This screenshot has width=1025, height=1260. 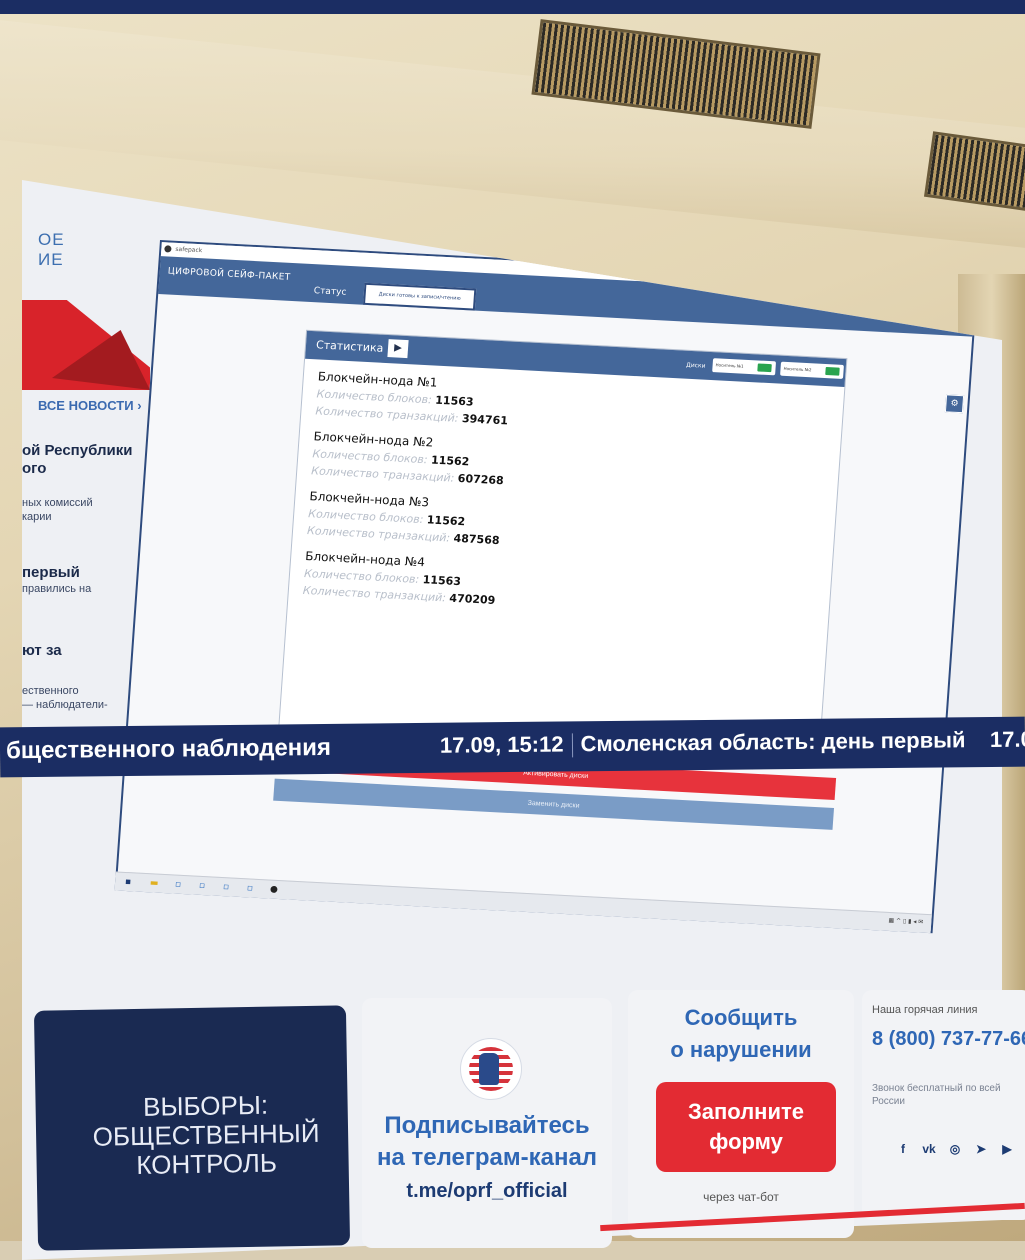 What do you see at coordinates (154, 883) in the screenshot?
I see `folder-icon: ▬` at bounding box center [154, 883].